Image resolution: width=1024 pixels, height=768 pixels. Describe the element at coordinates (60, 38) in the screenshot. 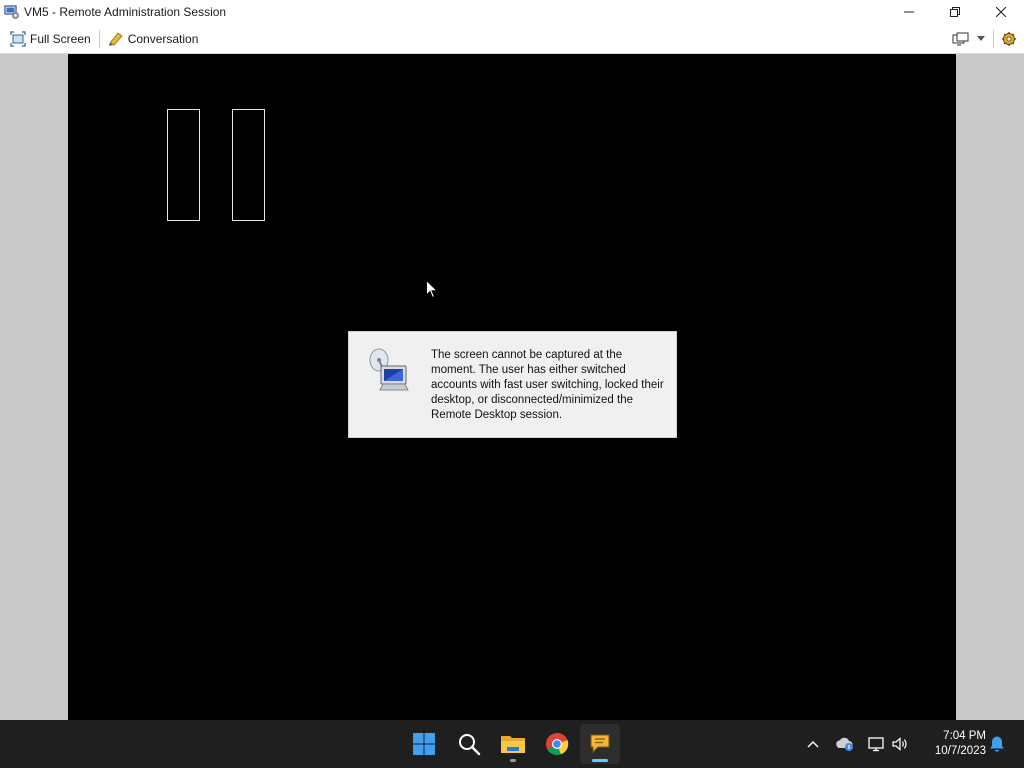

I see `full-screen-label: Full Screen` at that location.